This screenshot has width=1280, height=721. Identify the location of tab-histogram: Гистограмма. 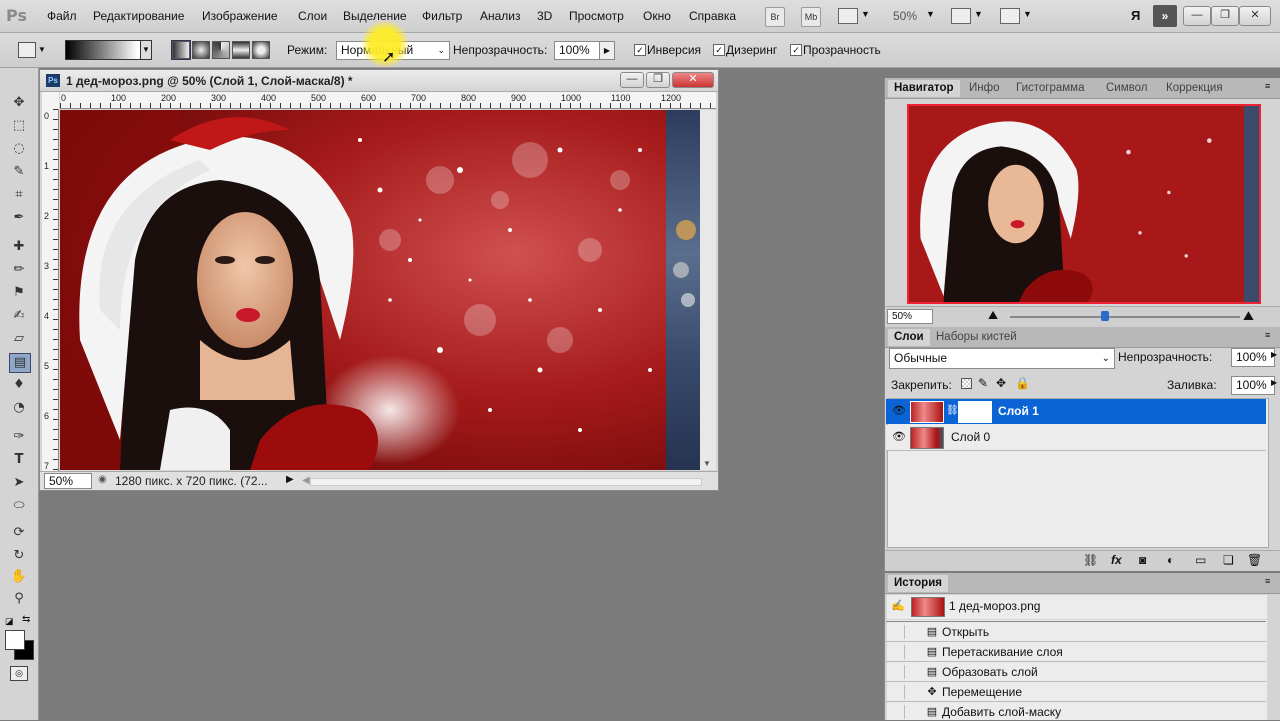
(1050, 88).